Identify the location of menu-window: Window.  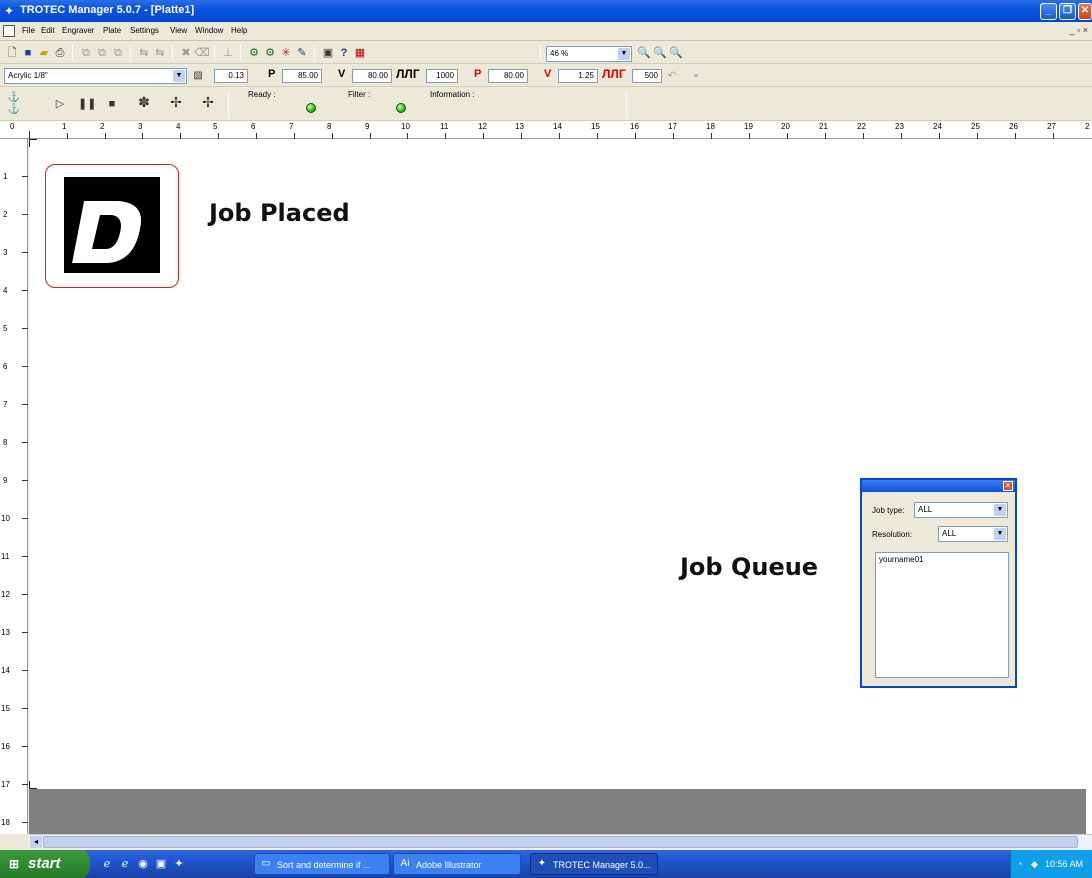
(209, 30).